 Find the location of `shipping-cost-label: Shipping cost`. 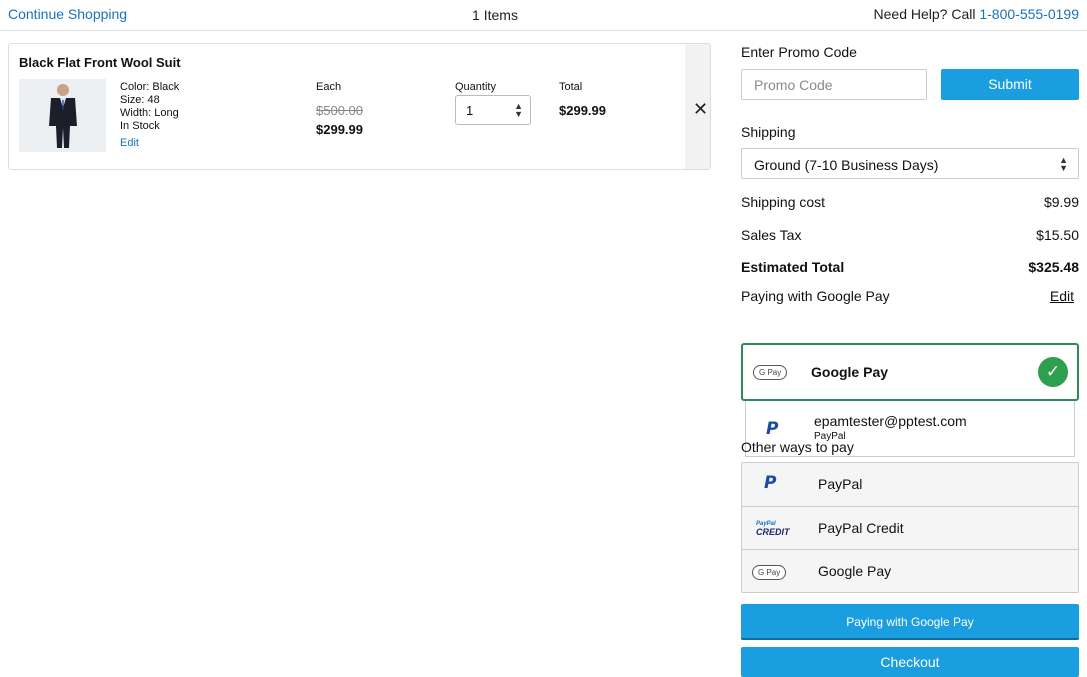

shipping-cost-label: Shipping cost is located at coordinates (783, 202).